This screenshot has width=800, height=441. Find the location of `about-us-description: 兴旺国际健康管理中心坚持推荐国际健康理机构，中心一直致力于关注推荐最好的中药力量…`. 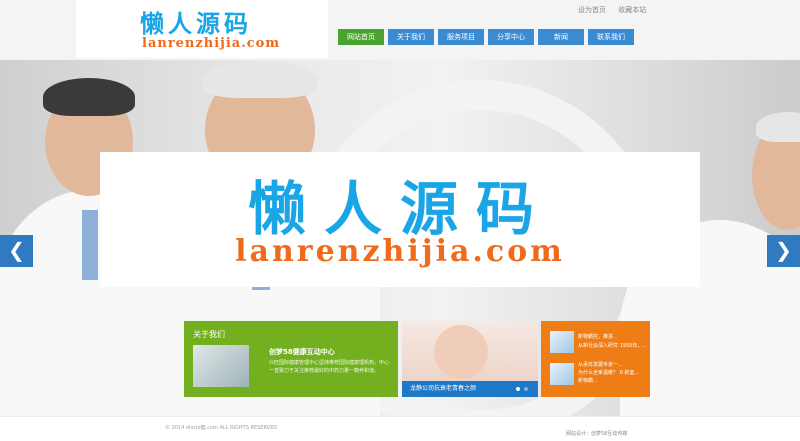

about-us-description: 兴旺国际健康管理中心坚持推荐国际健康理机构，中心一直致力于关注推荐最好的中药力量… is located at coordinates (329, 367).